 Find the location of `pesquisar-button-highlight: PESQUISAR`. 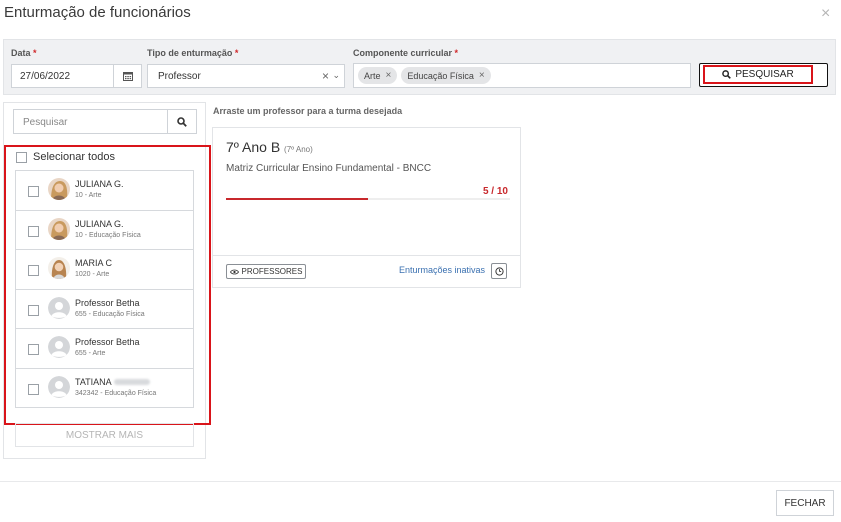

pesquisar-button-highlight: PESQUISAR is located at coordinates (758, 74).